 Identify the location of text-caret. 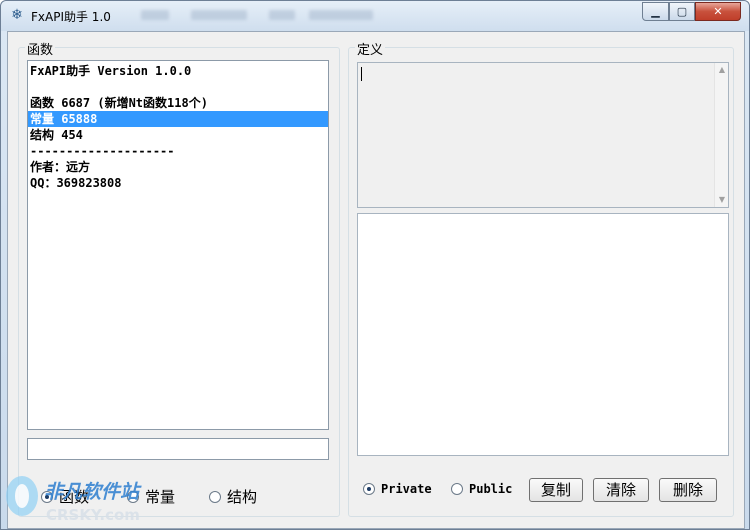
(361, 74).